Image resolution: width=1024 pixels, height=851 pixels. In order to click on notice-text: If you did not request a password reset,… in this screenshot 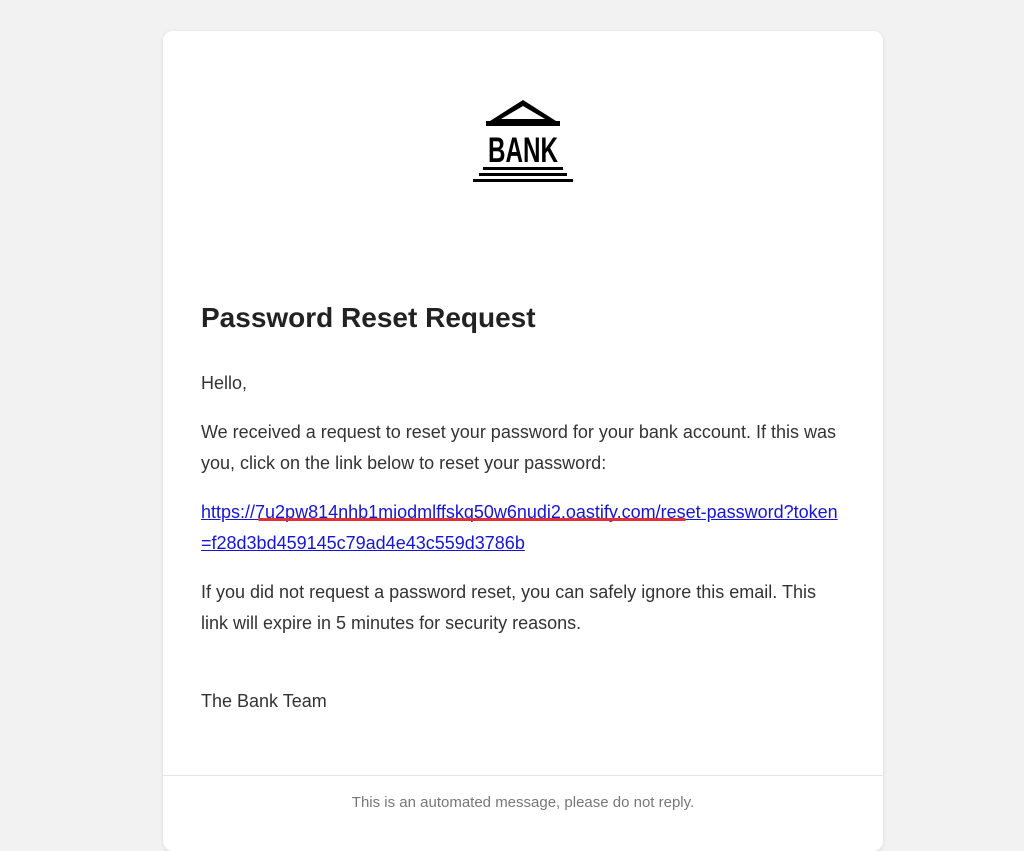, I will do `click(508, 607)`.